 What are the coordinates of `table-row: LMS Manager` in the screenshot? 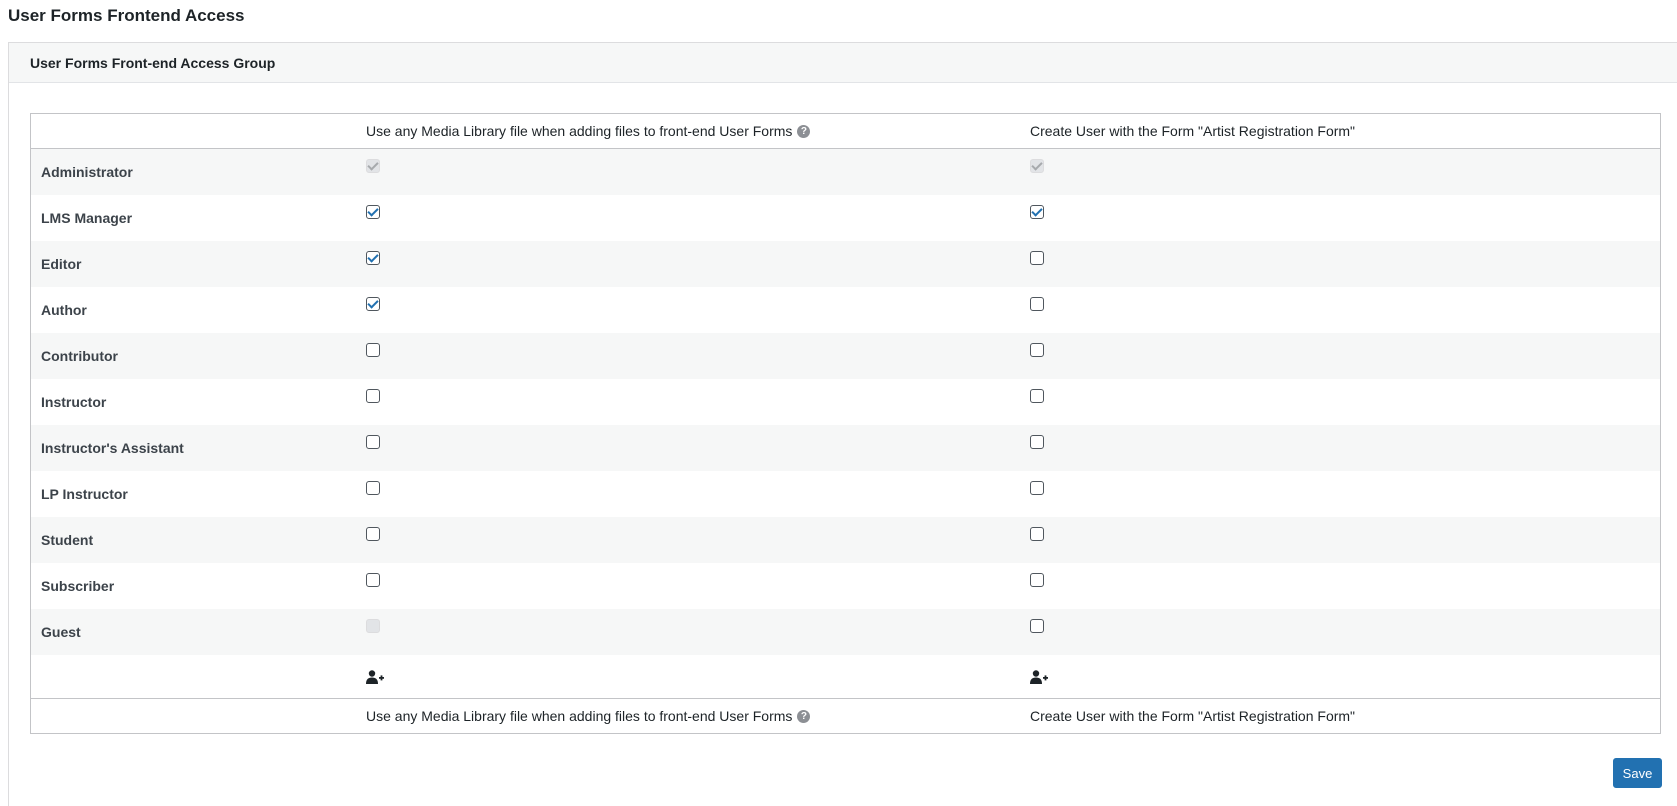 It's located at (846, 218).